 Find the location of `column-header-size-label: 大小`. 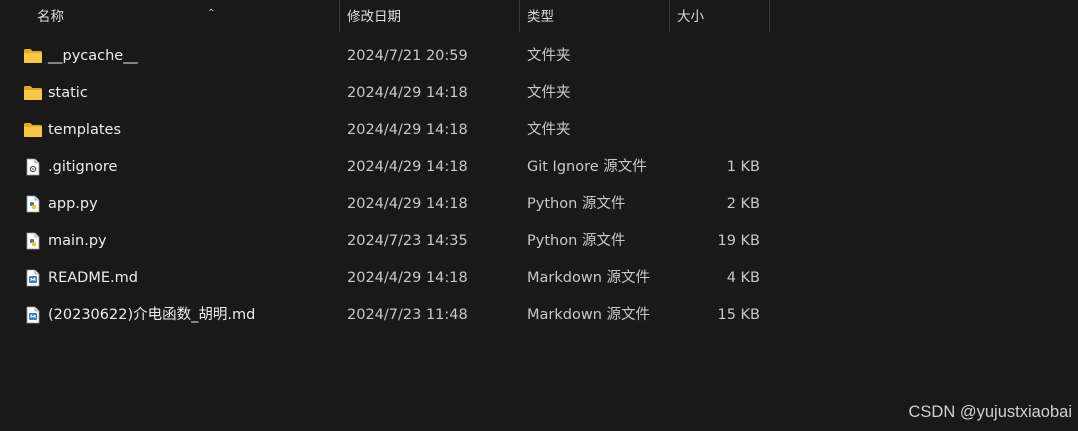

column-header-size-label: 大小 is located at coordinates (690, 17).